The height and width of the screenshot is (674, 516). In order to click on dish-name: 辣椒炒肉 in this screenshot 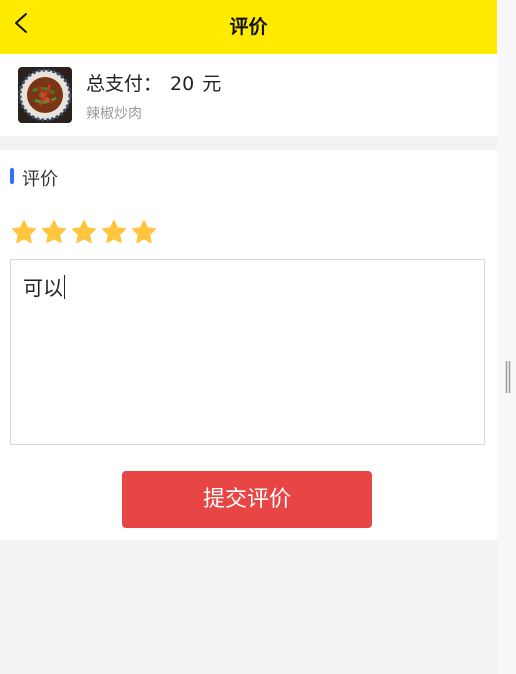, I will do `click(114, 114)`.